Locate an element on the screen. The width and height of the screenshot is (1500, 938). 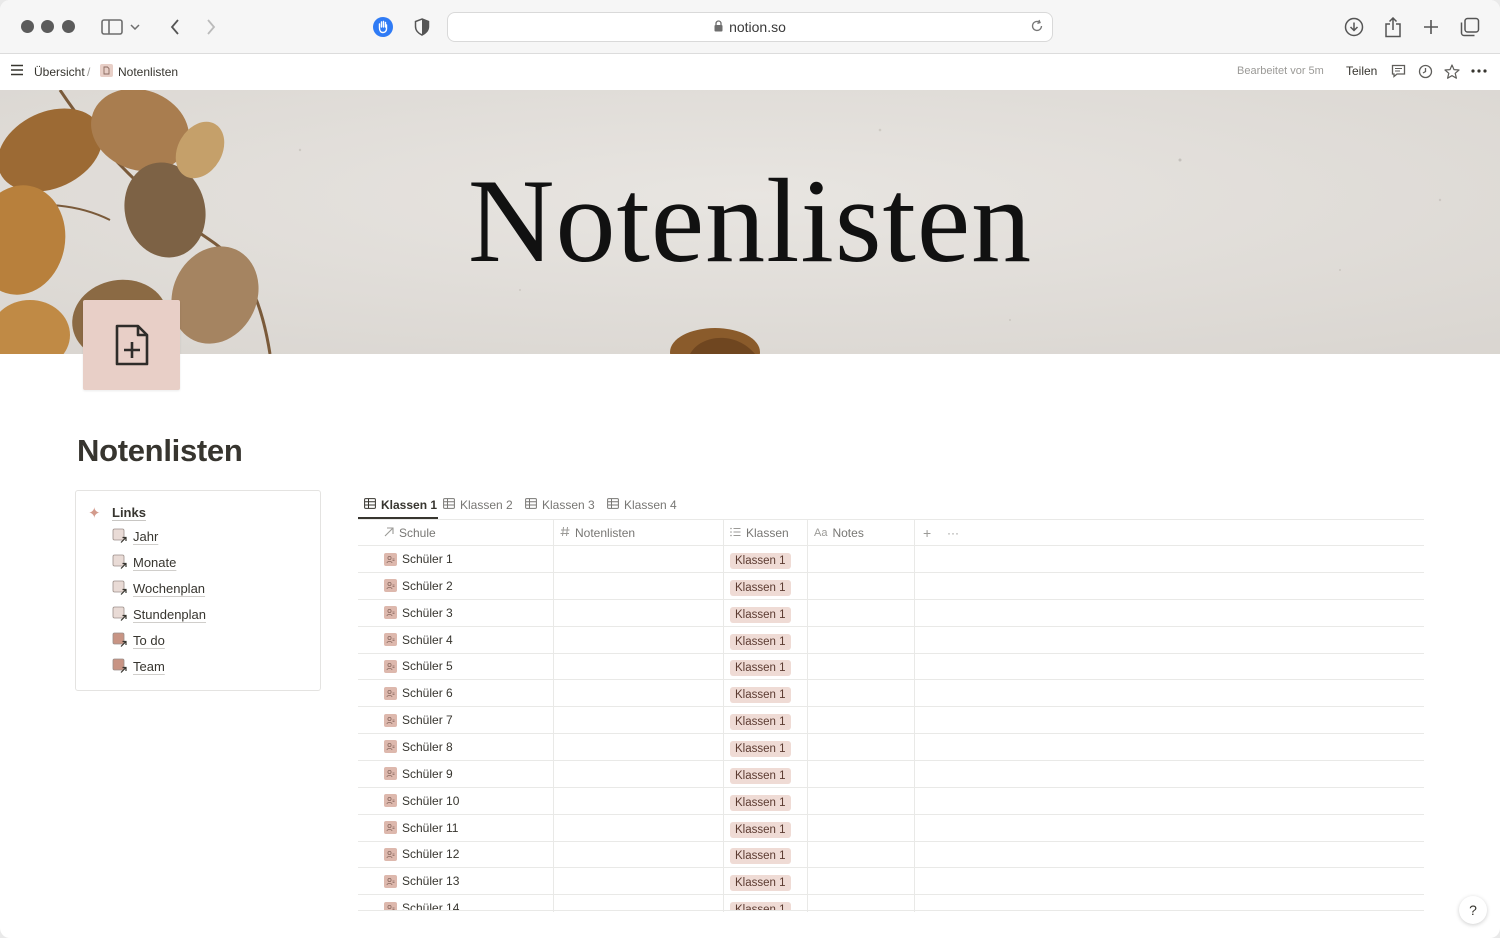
hand-extension-icon is located at coordinates (383, 27).